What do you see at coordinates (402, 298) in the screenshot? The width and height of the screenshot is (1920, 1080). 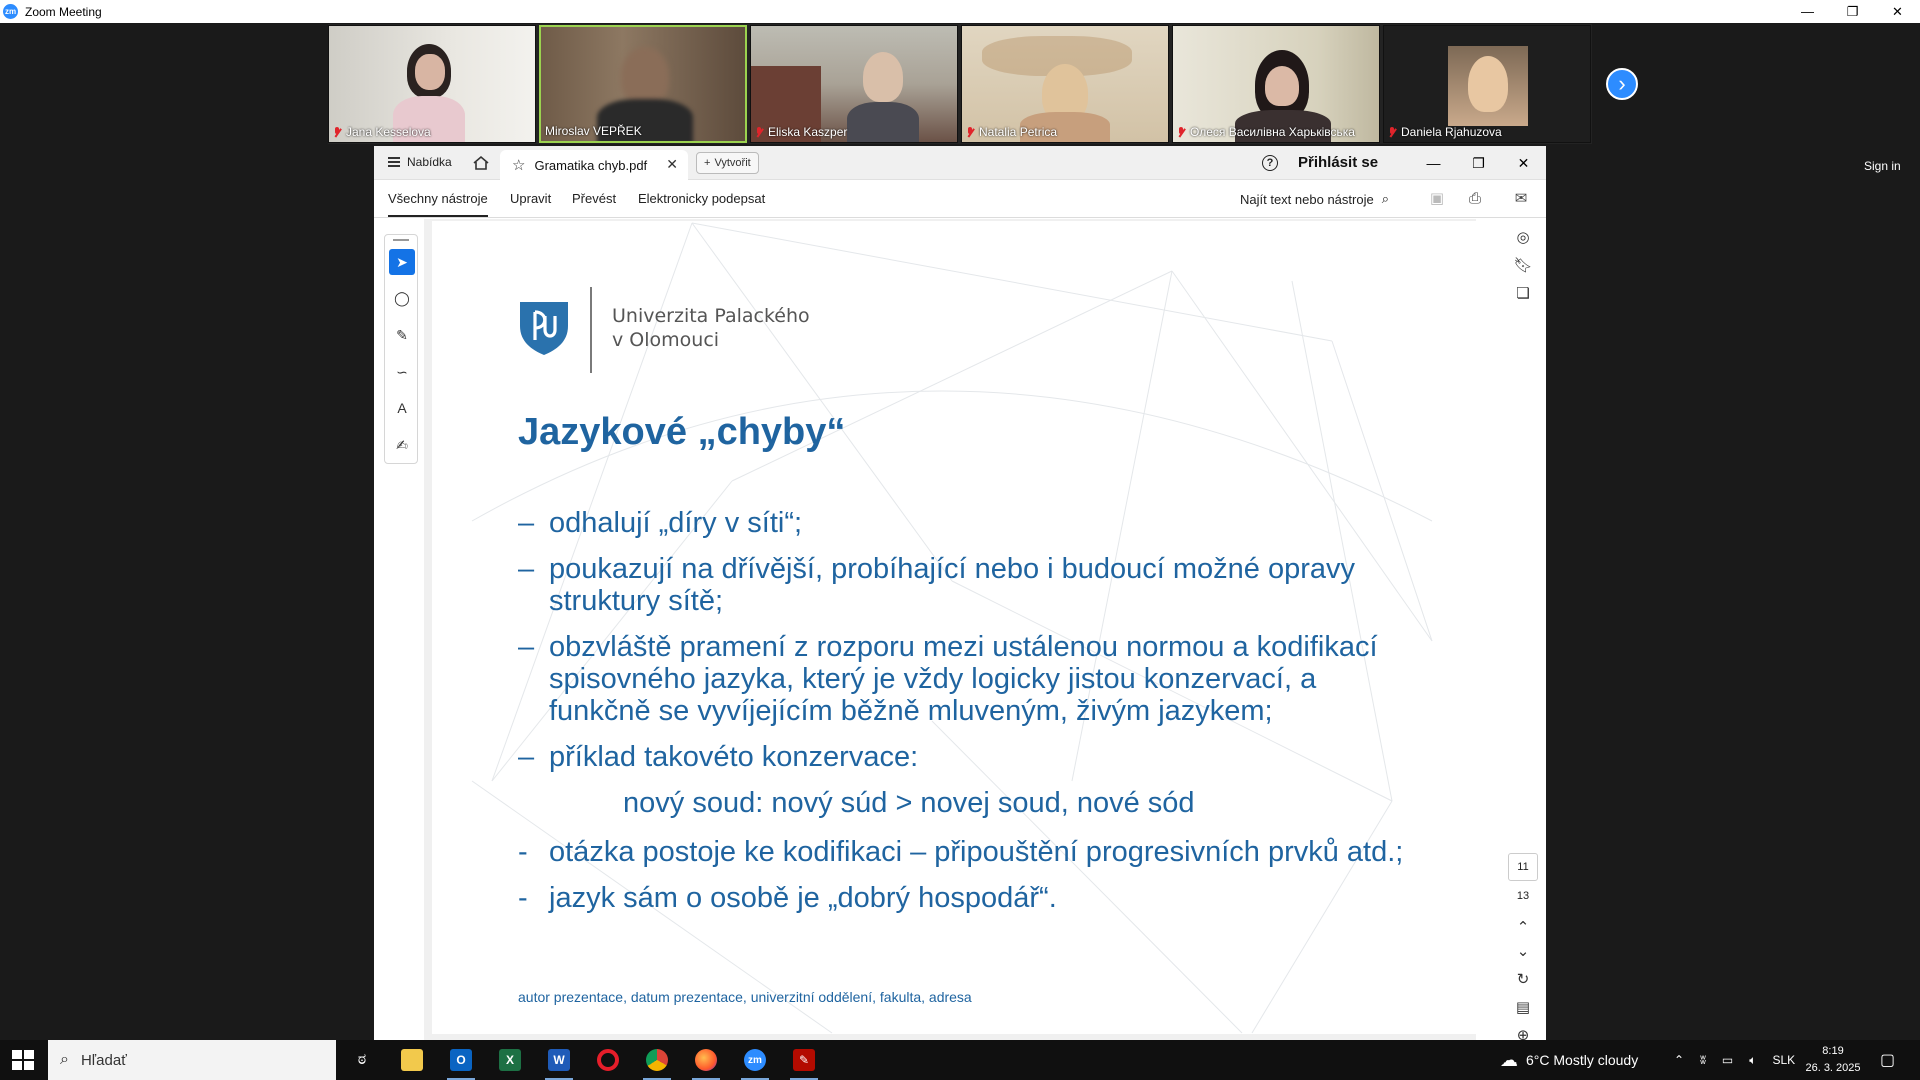 I see `add-comment-icon: ◯` at bounding box center [402, 298].